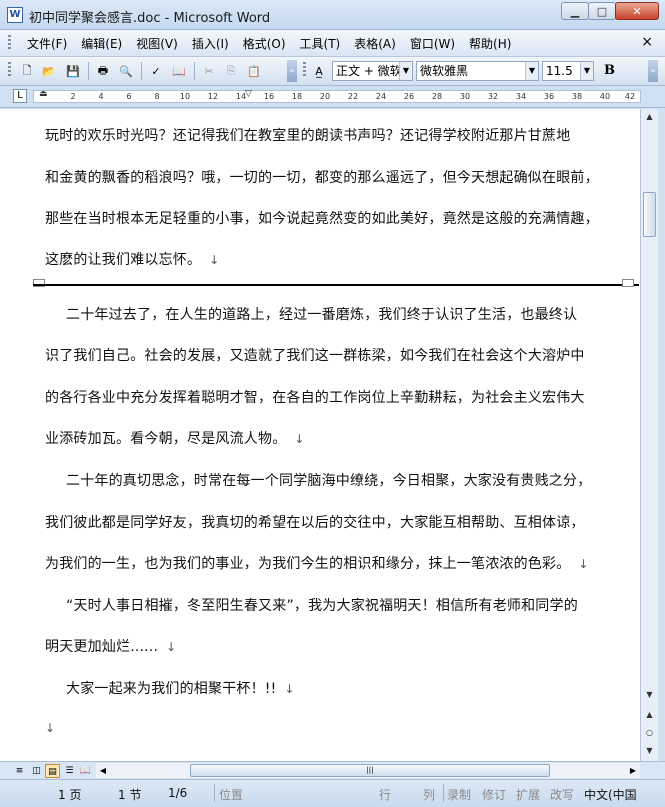 The height and width of the screenshot is (807, 665). Describe the element at coordinates (156, 71) in the screenshot. I see `spelling-check-icon: ✓` at that location.